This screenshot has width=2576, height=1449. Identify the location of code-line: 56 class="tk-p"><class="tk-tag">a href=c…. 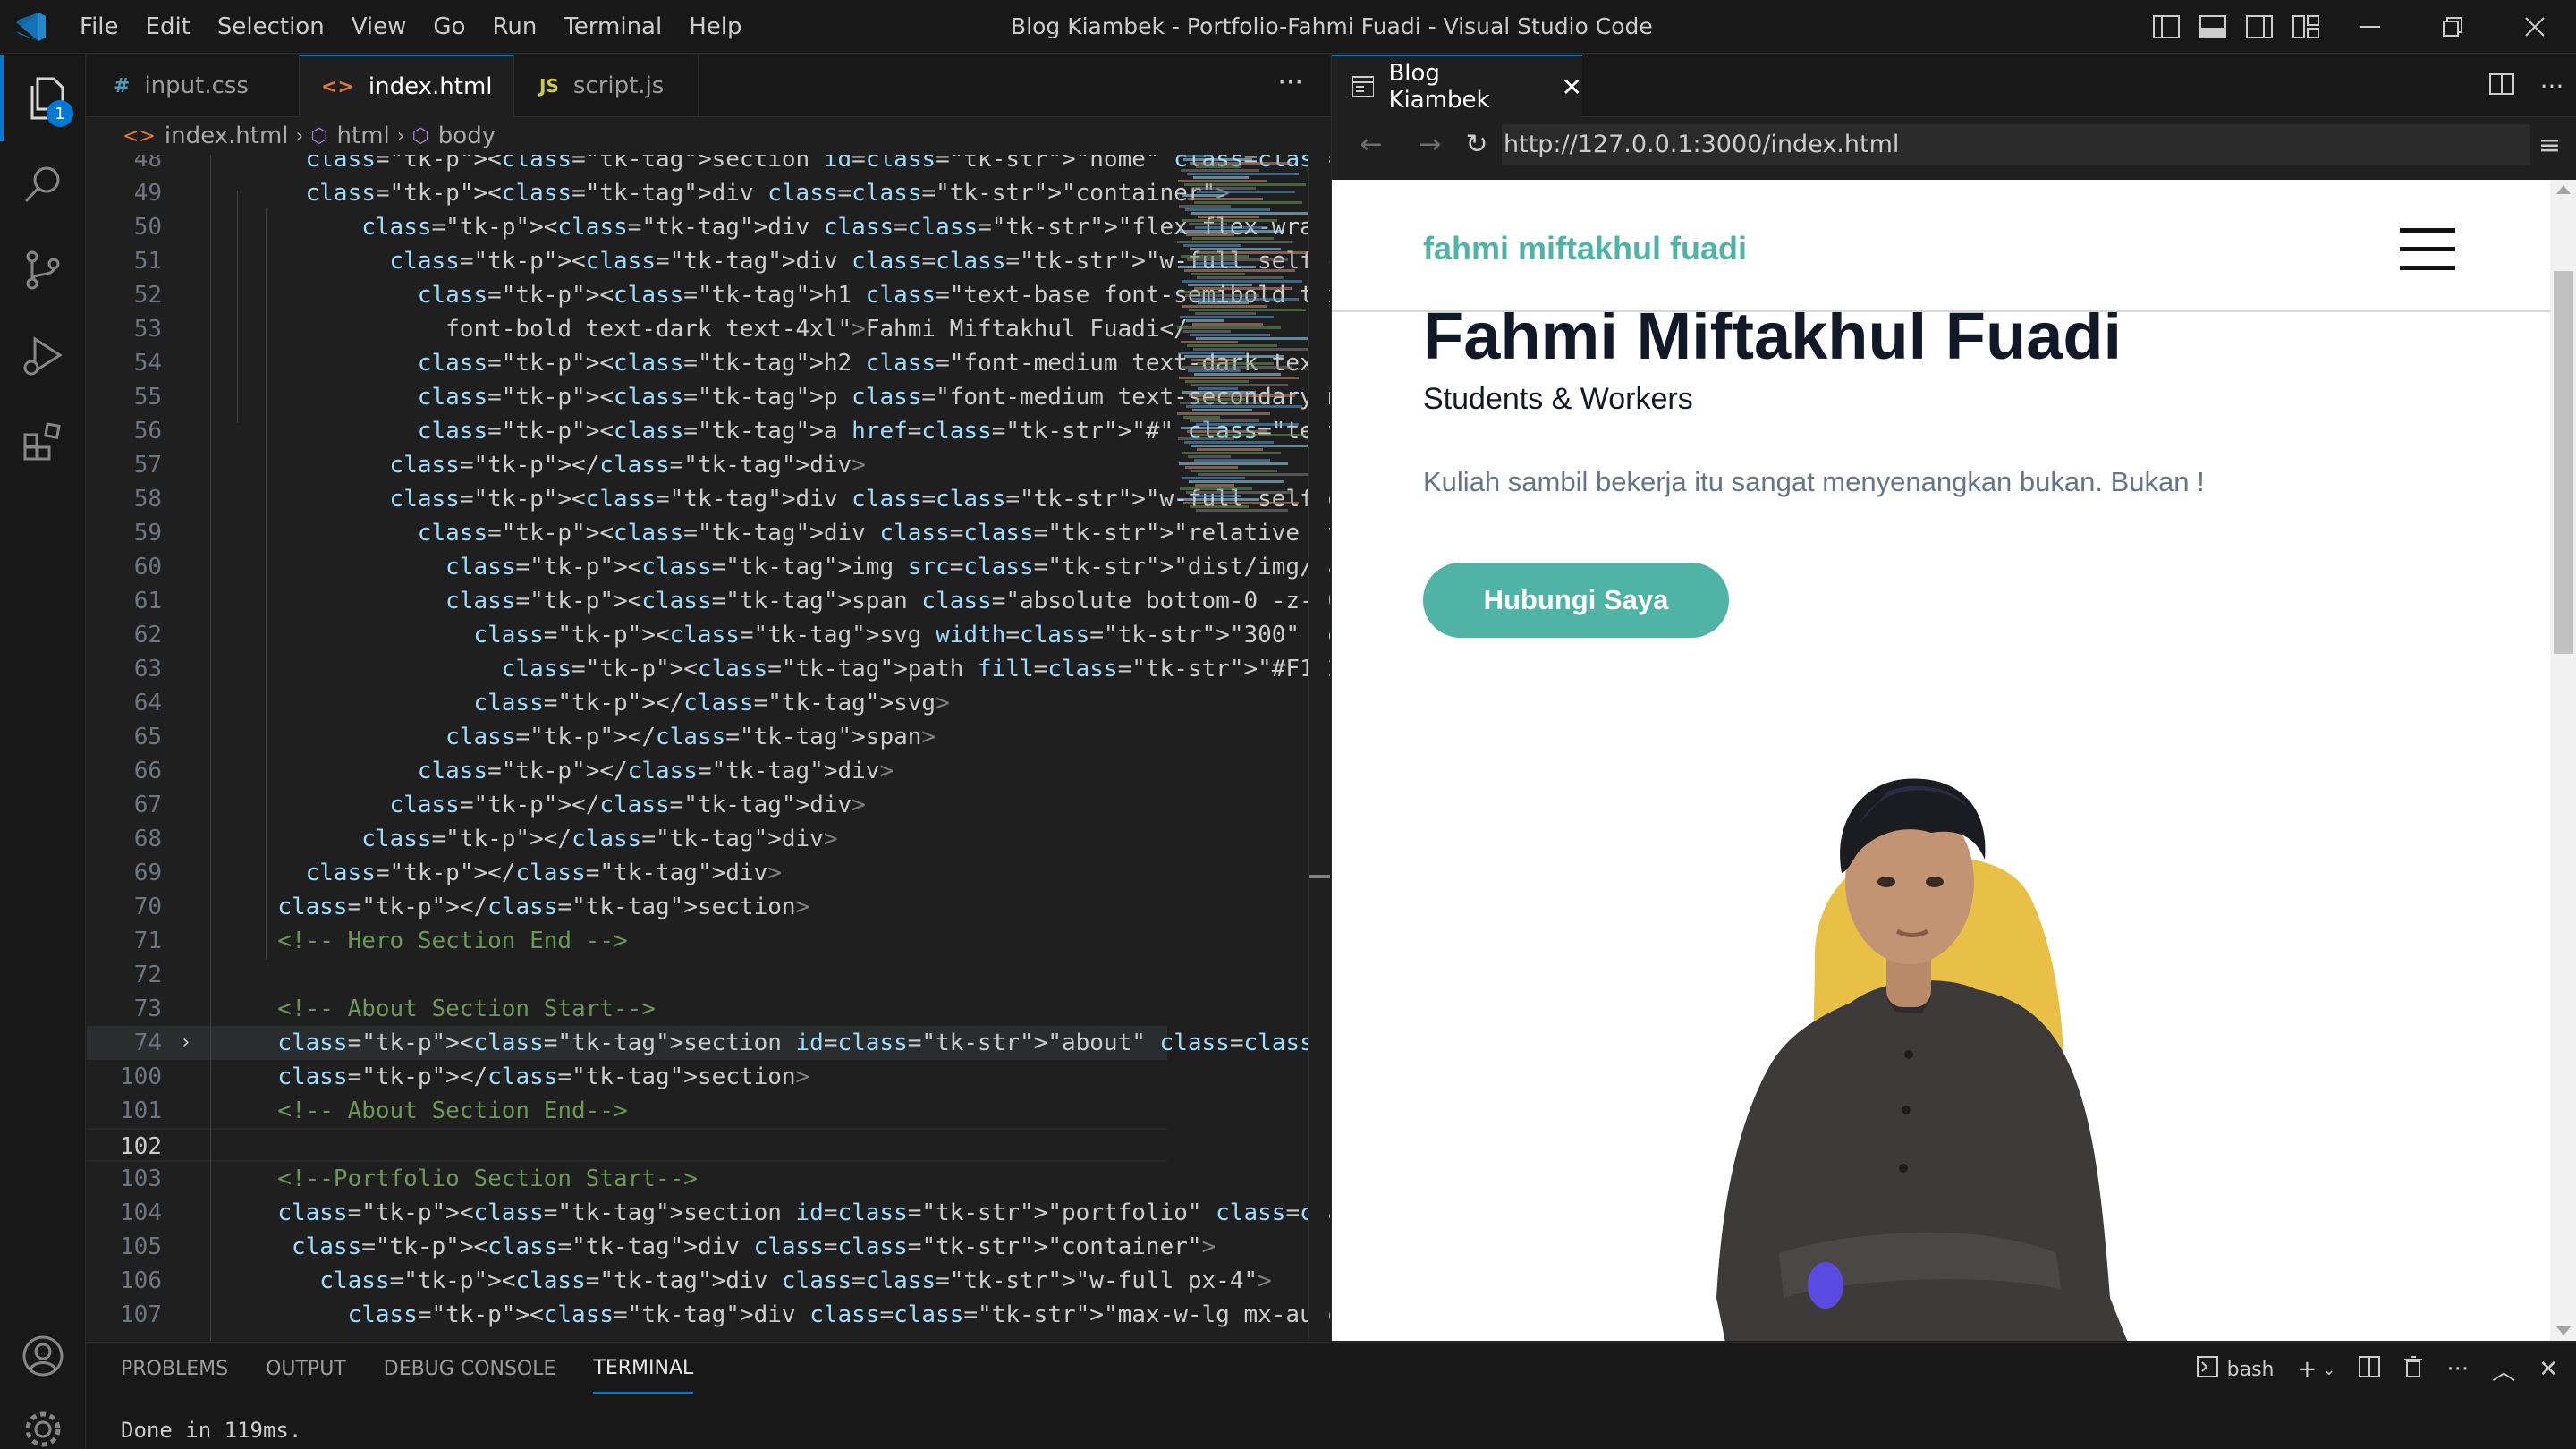
(708, 431).